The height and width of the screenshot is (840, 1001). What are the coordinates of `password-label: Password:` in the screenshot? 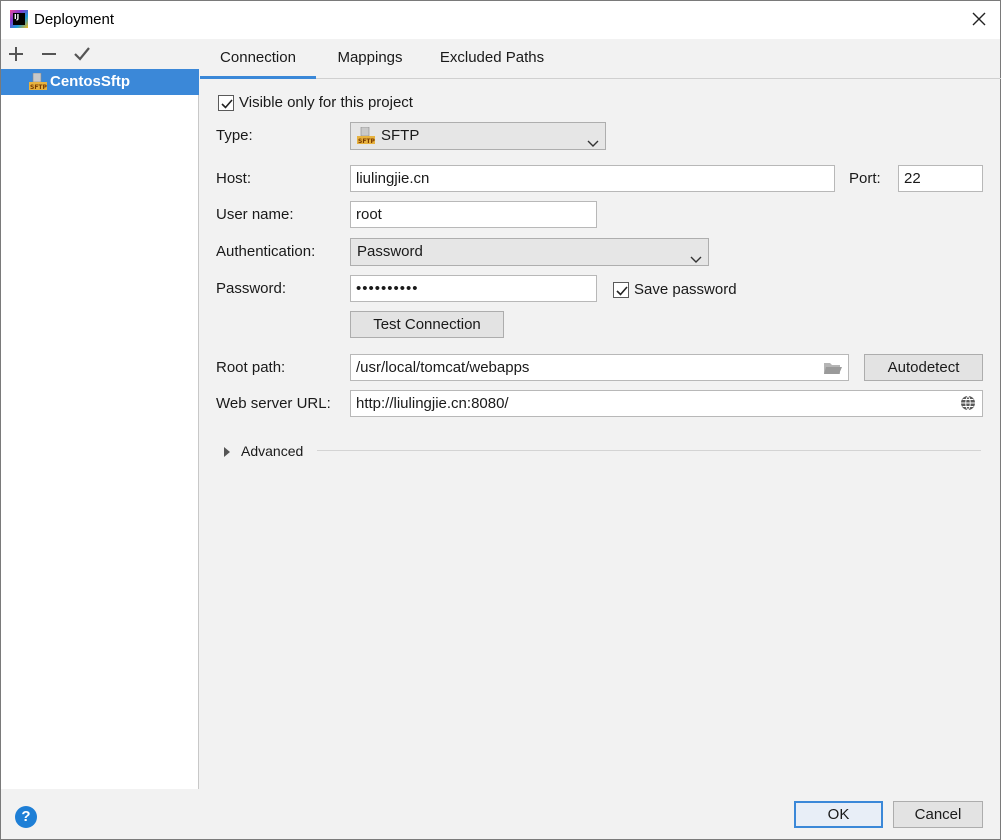 It's located at (251, 288).